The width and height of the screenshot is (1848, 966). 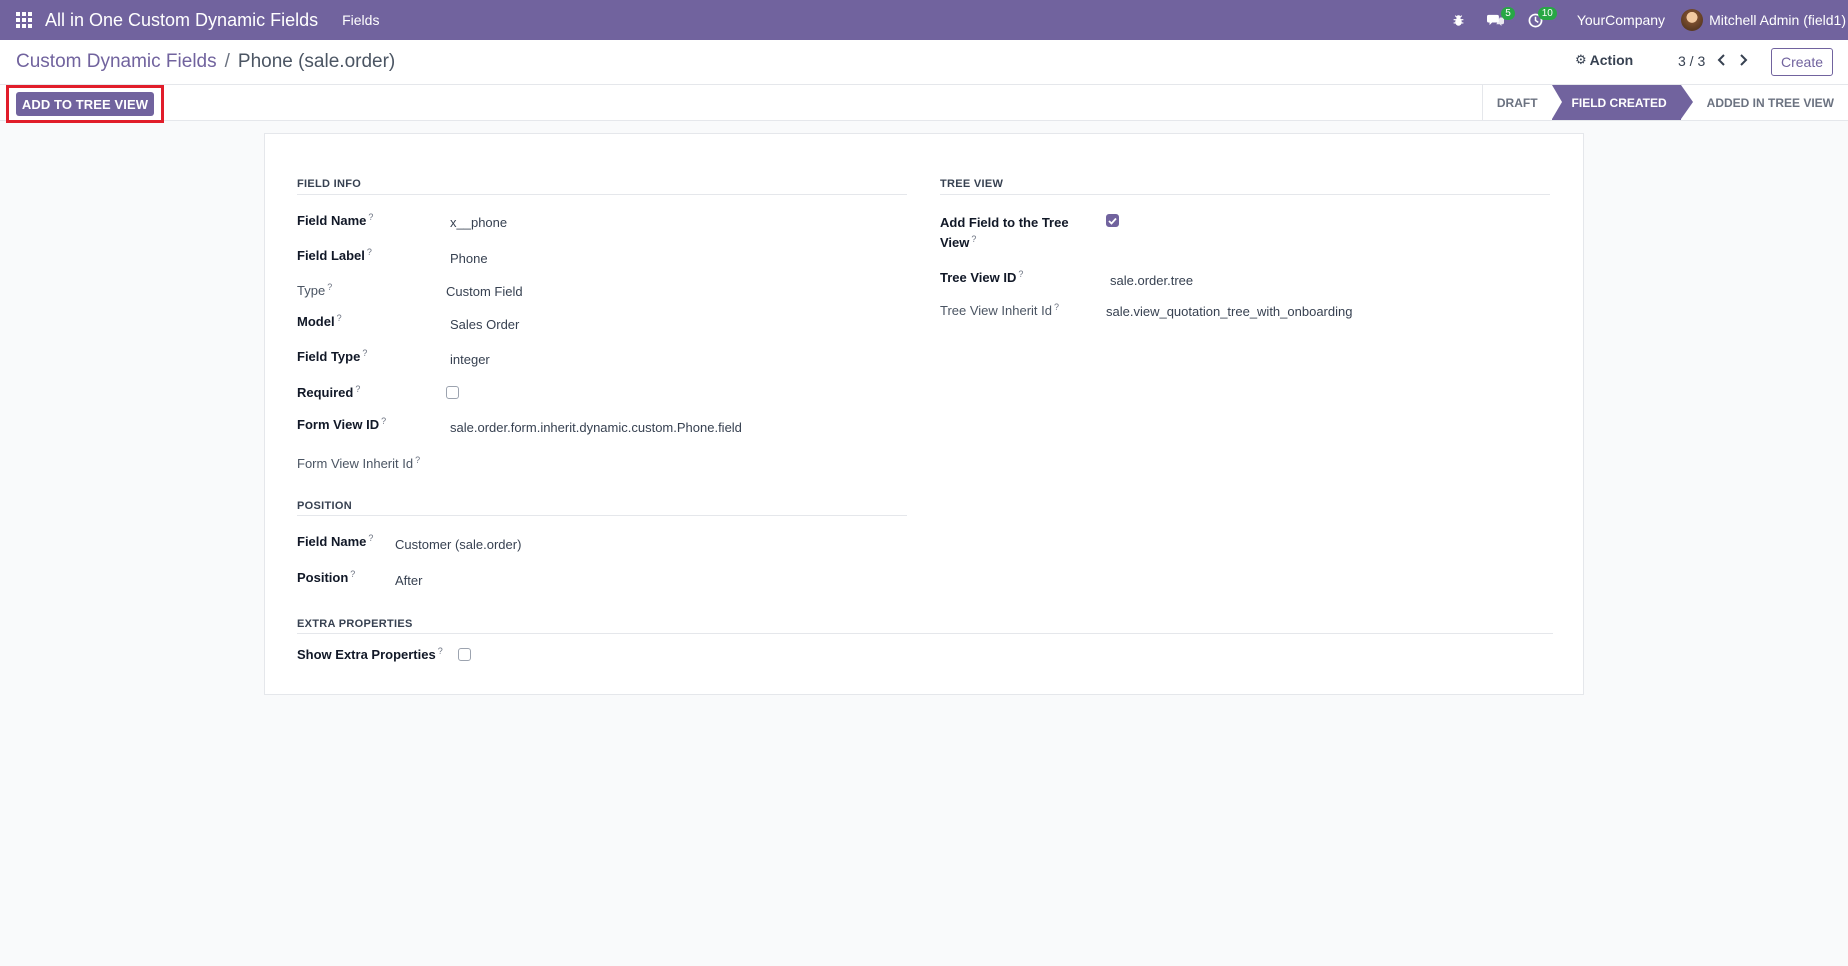 I want to click on breadcrumb-current: Phone (sale.order), so click(x=316, y=61).